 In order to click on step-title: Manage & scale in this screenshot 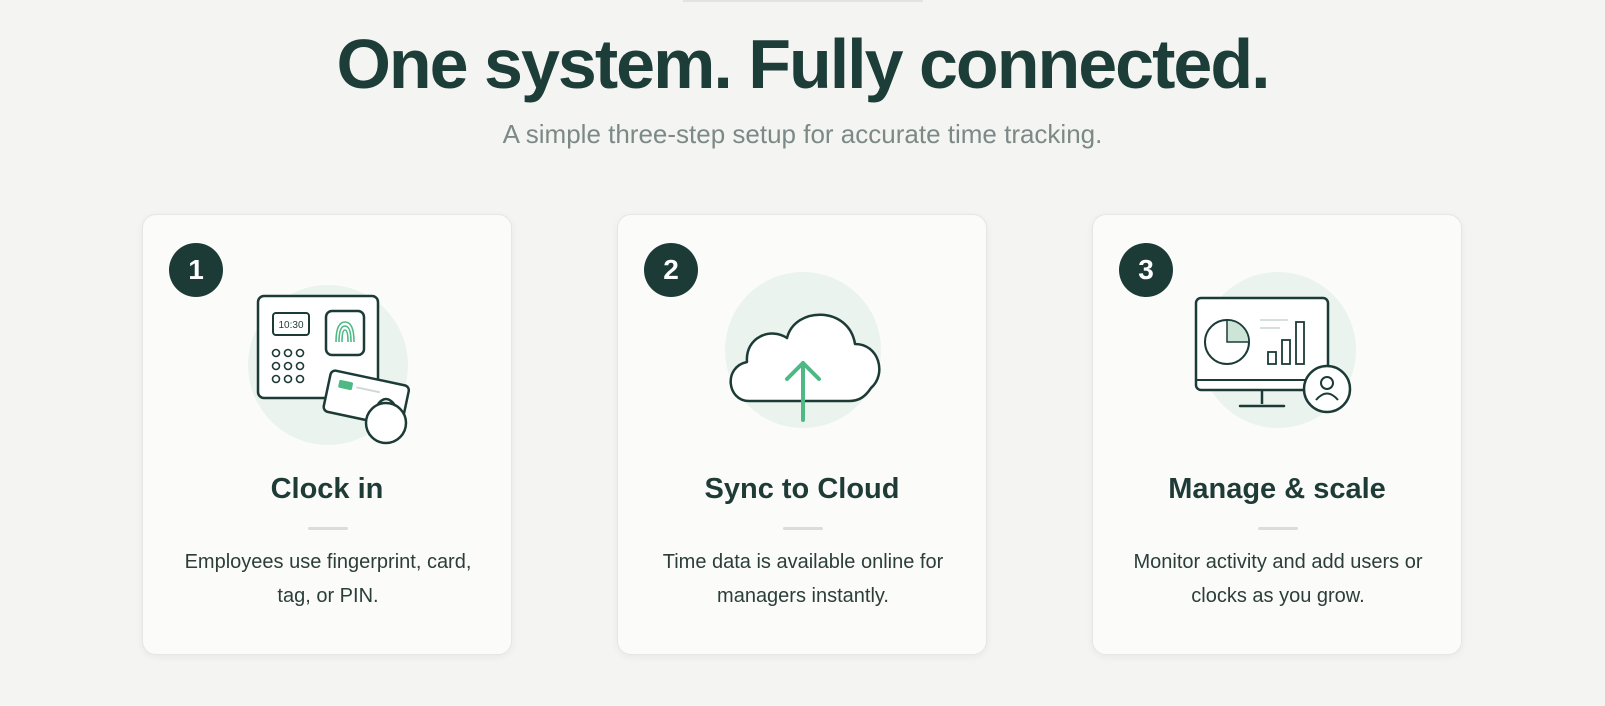, I will do `click(1277, 489)`.